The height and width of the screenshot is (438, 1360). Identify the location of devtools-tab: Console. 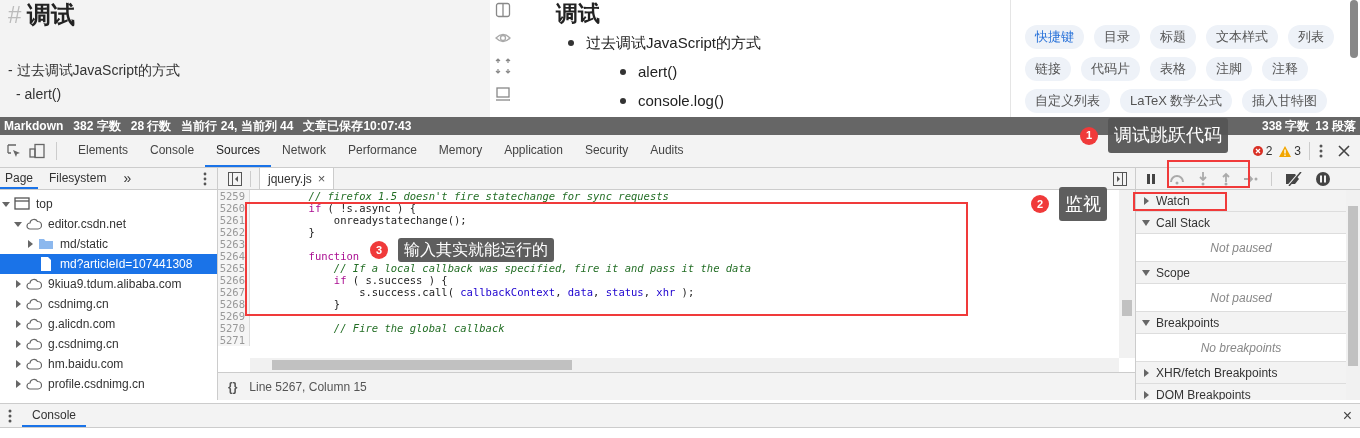
(172, 151).